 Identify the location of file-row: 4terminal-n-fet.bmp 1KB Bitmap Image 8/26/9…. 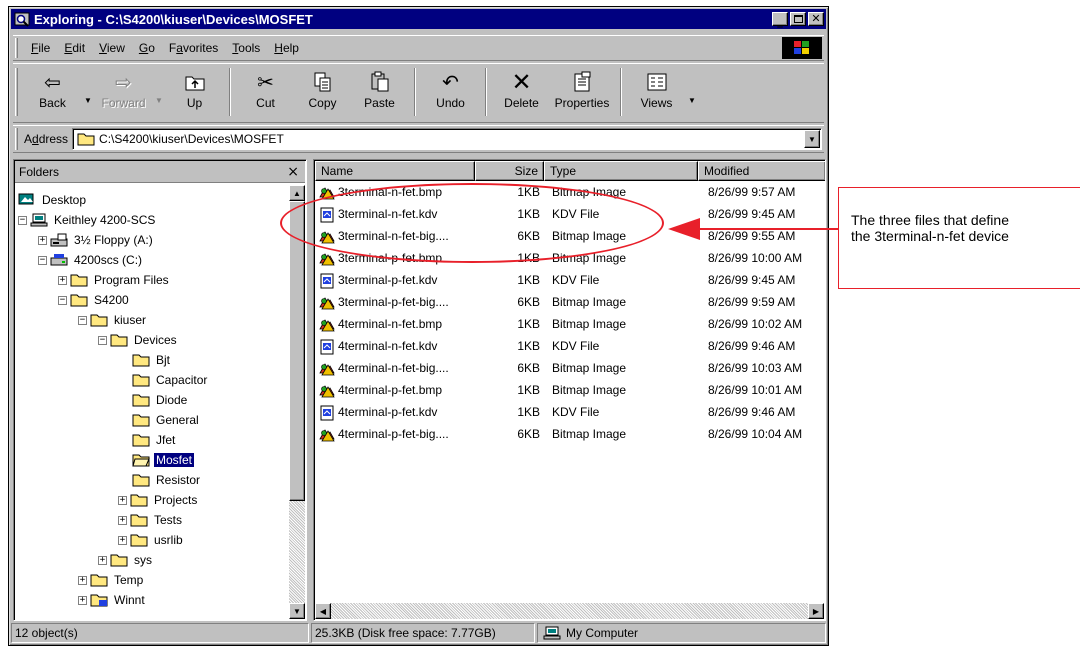
(570, 325).